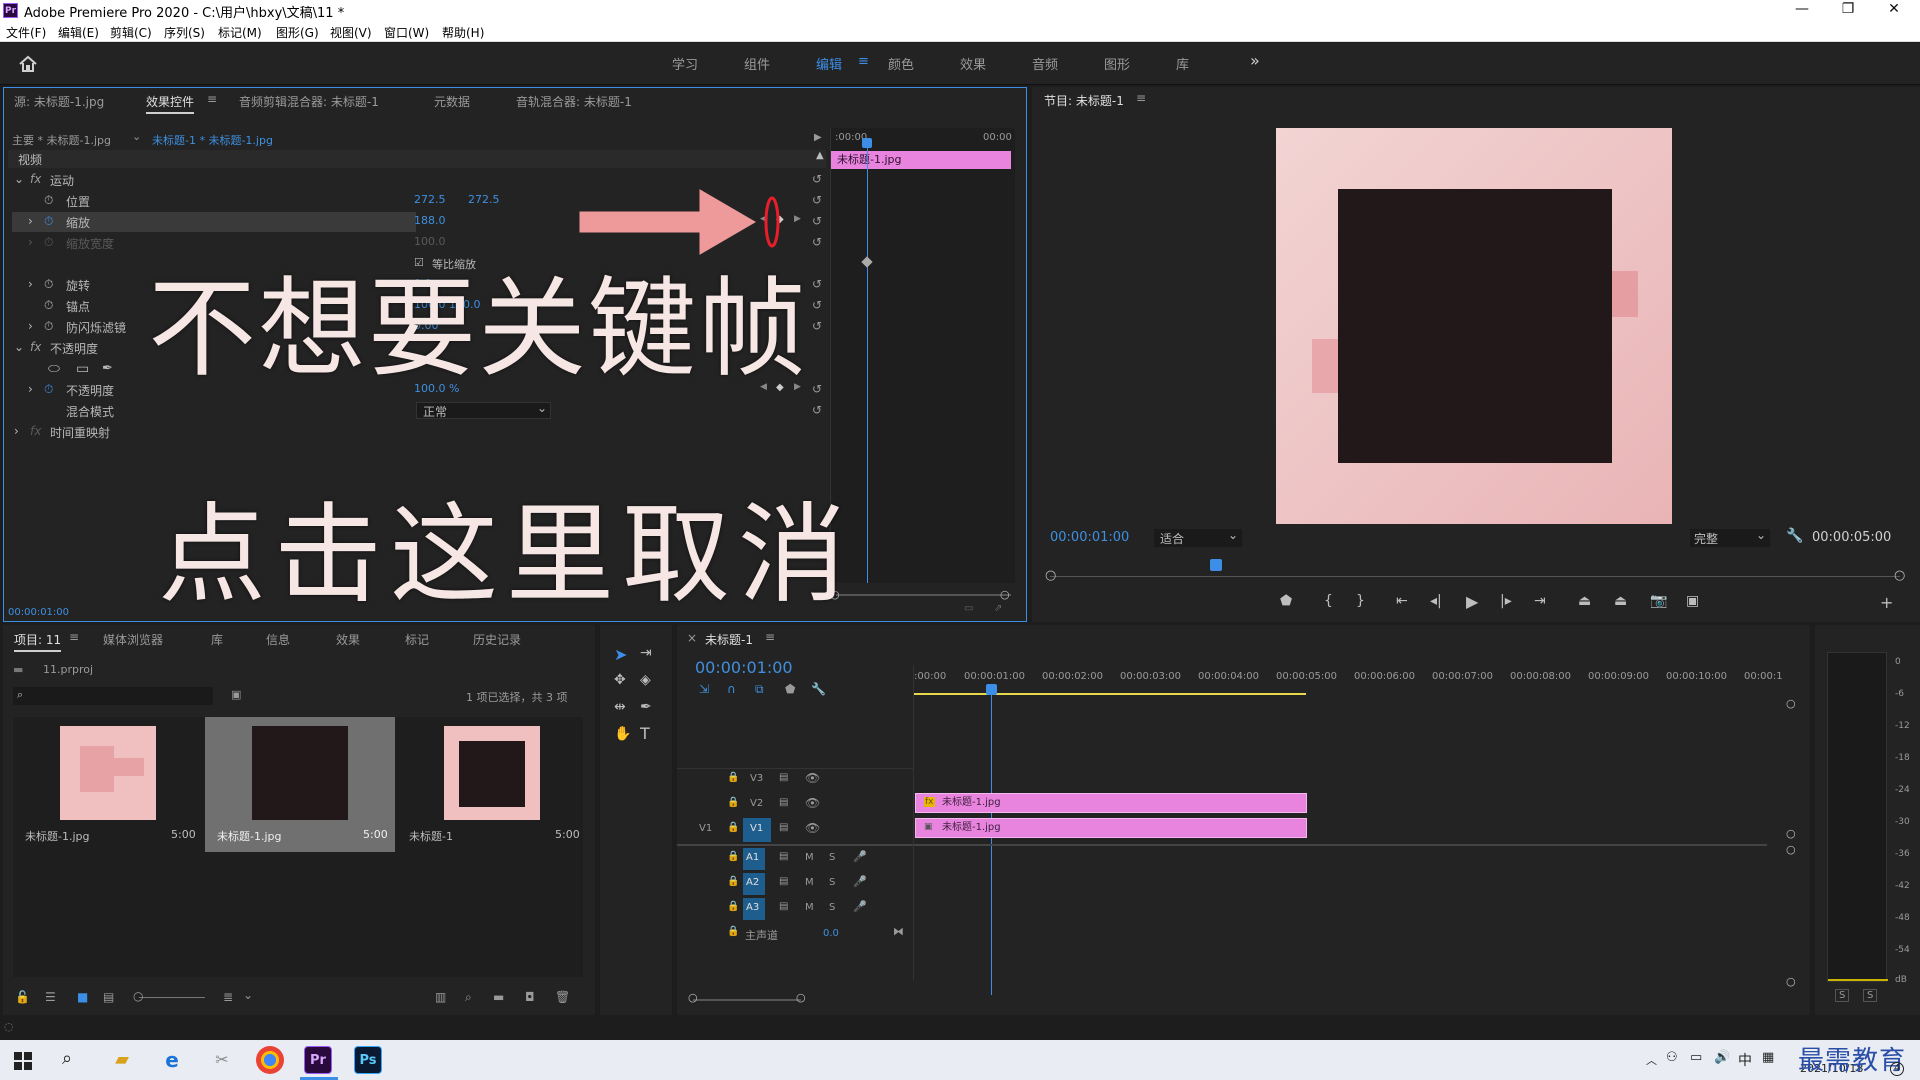 This screenshot has width=1920, height=1080. Describe the element at coordinates (817, 326) in the screenshot. I see `reset-anti-flicker-icon: ↺` at that location.